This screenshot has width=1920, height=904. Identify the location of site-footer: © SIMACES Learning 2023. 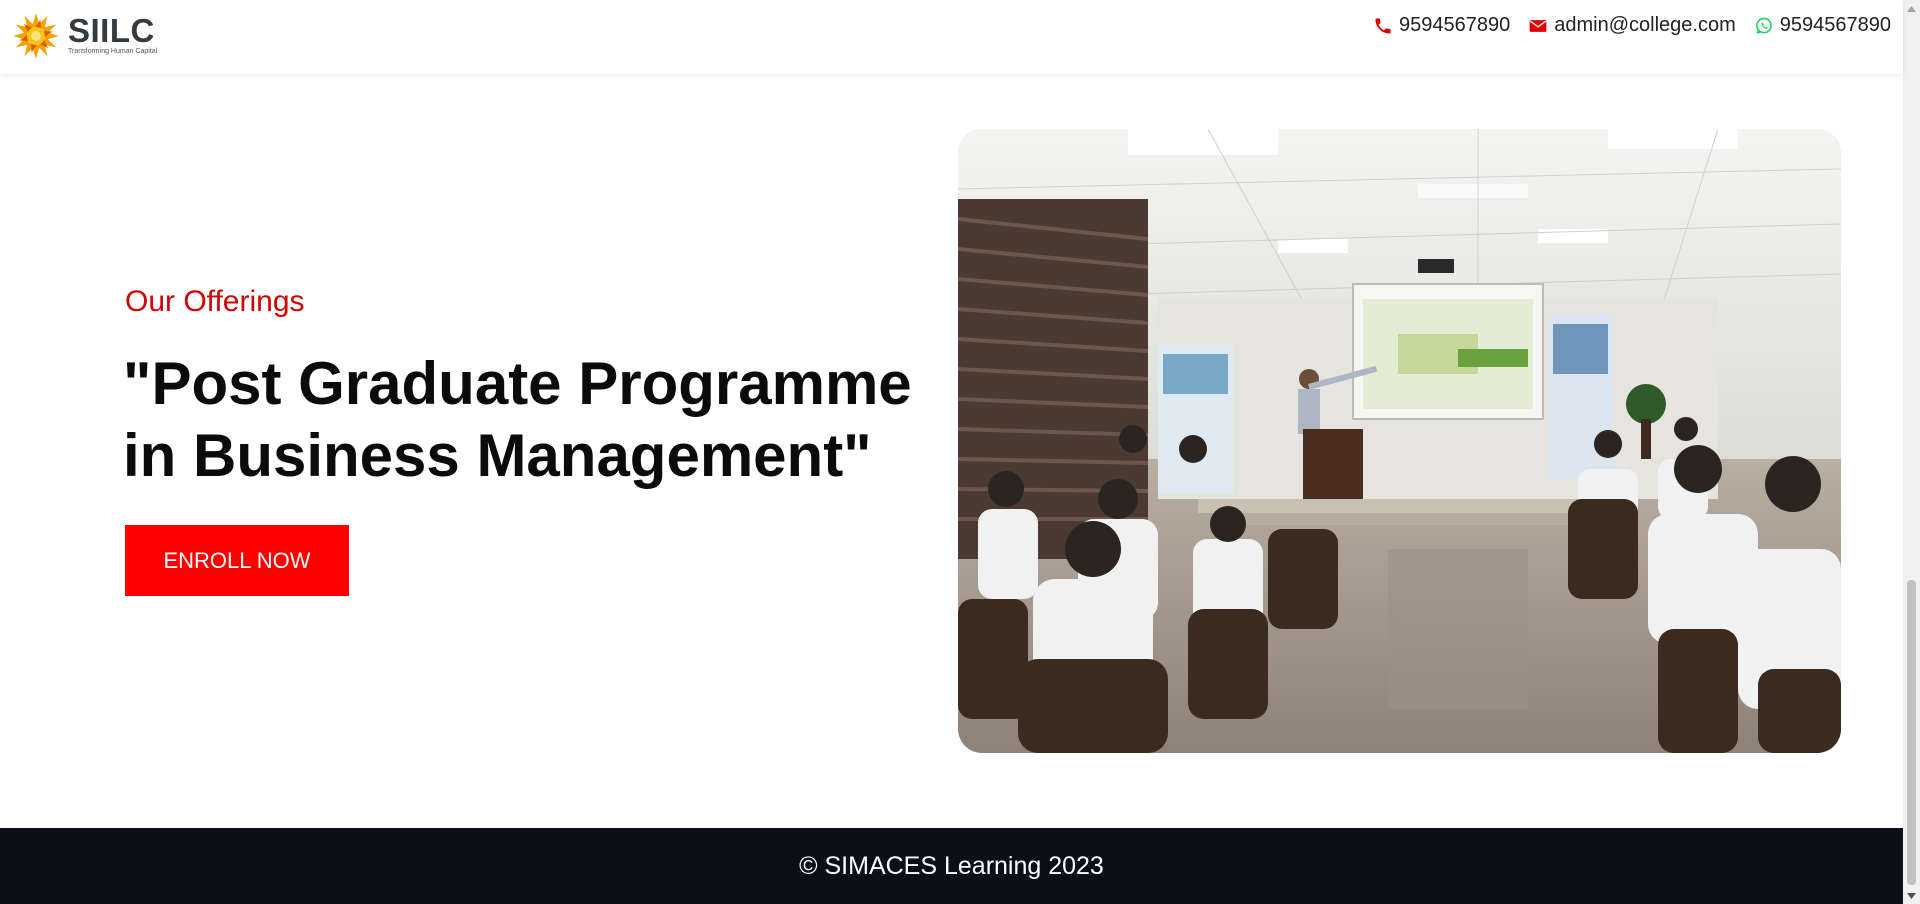
(951, 866).